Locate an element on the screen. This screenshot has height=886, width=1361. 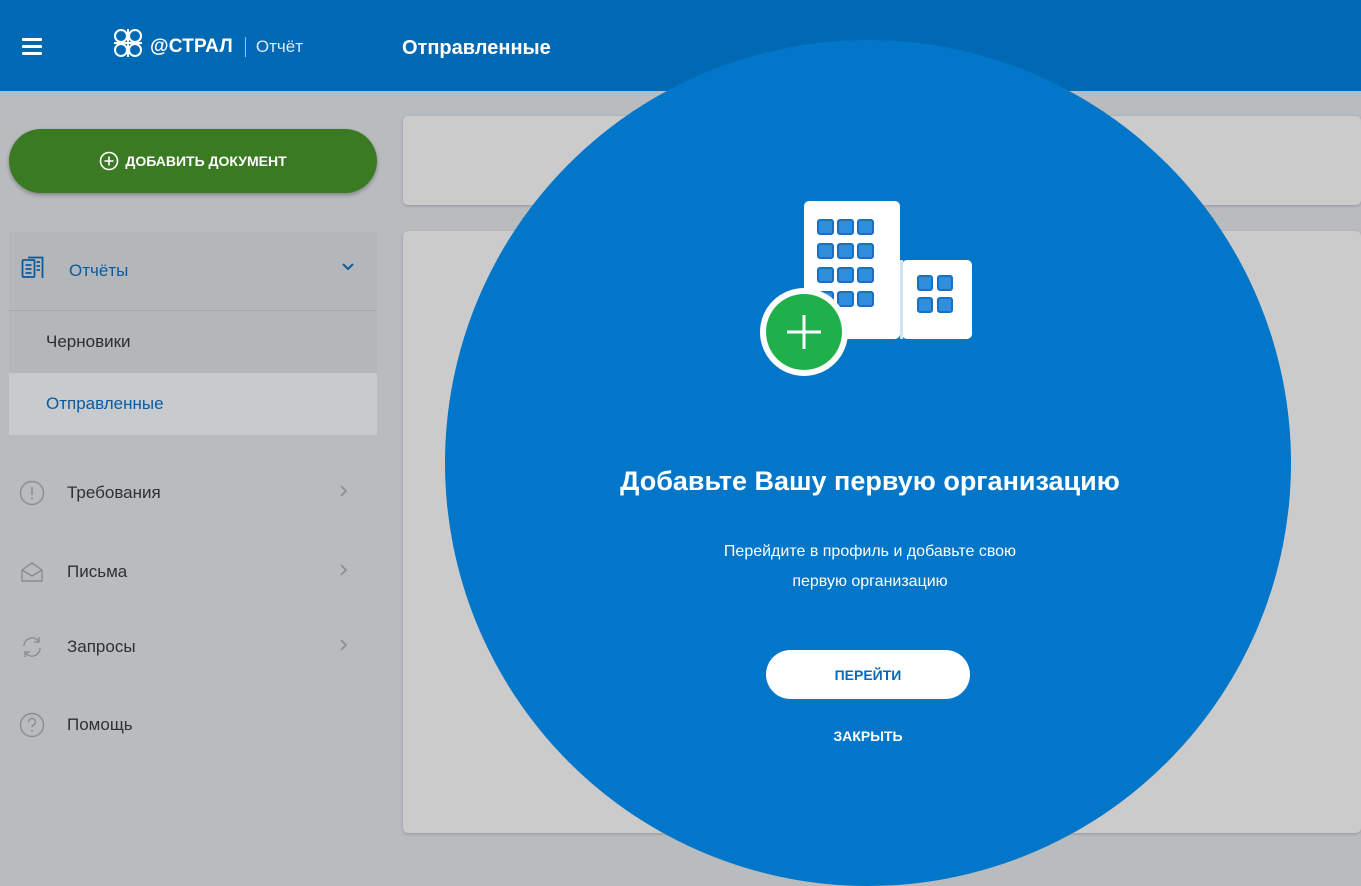
nav-group-reports: Отчёты Черновики Отправленные is located at coordinates (193, 333).